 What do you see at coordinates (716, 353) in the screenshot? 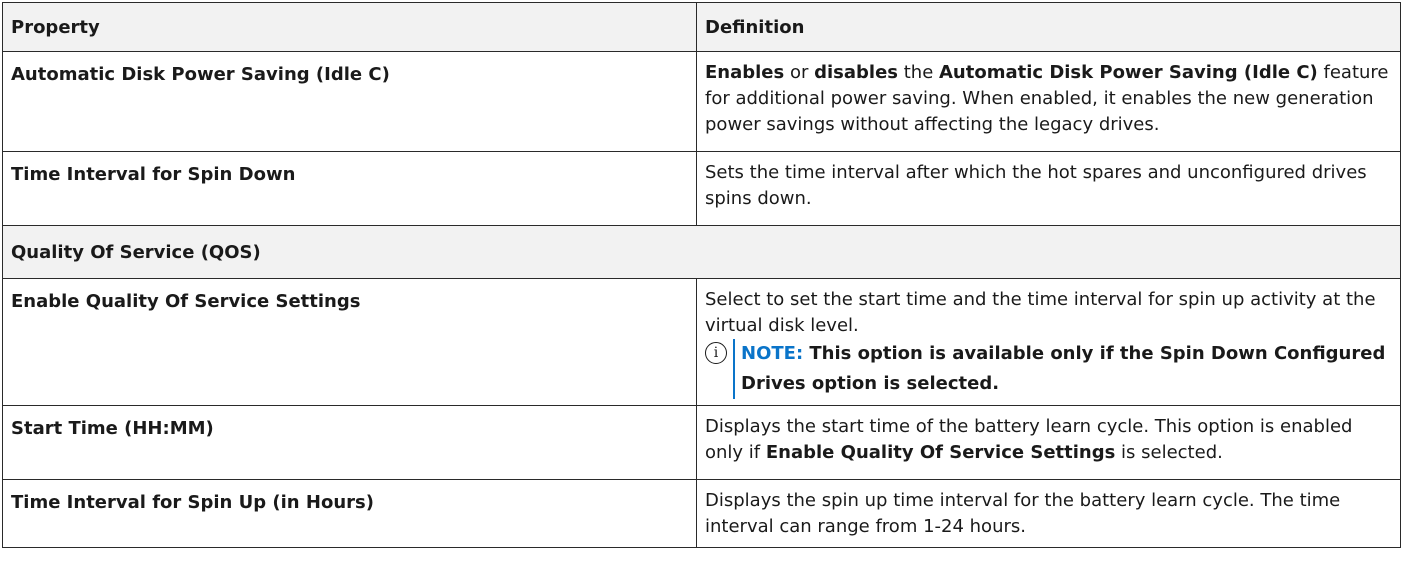
I see `info-icon: i` at bounding box center [716, 353].